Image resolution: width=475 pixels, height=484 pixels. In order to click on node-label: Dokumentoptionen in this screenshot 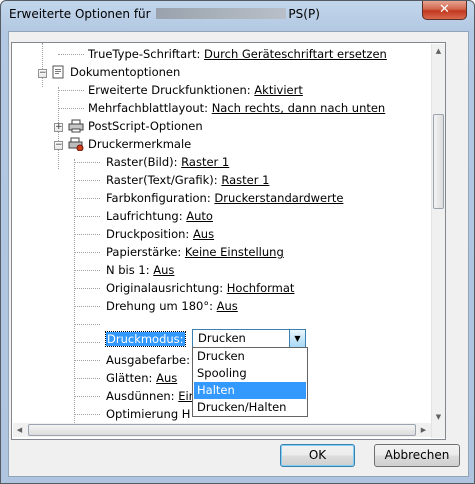, I will do `click(125, 72)`.